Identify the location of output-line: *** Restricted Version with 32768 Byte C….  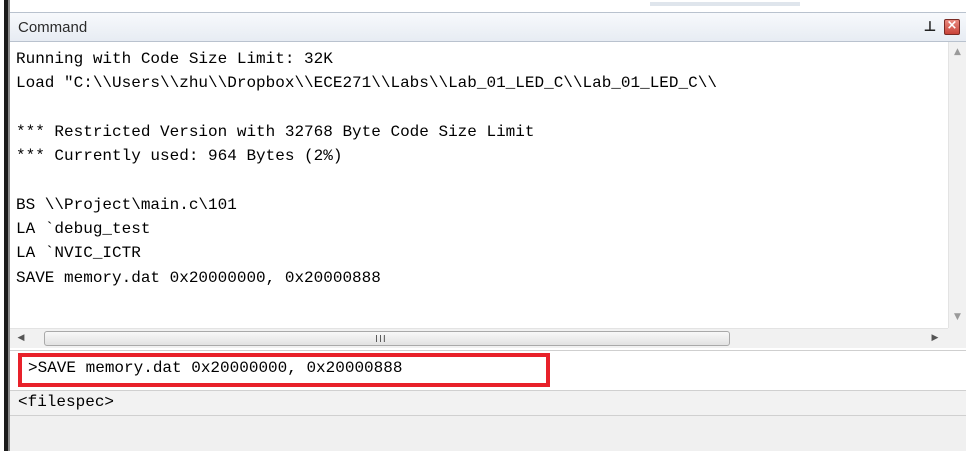
(275, 132).